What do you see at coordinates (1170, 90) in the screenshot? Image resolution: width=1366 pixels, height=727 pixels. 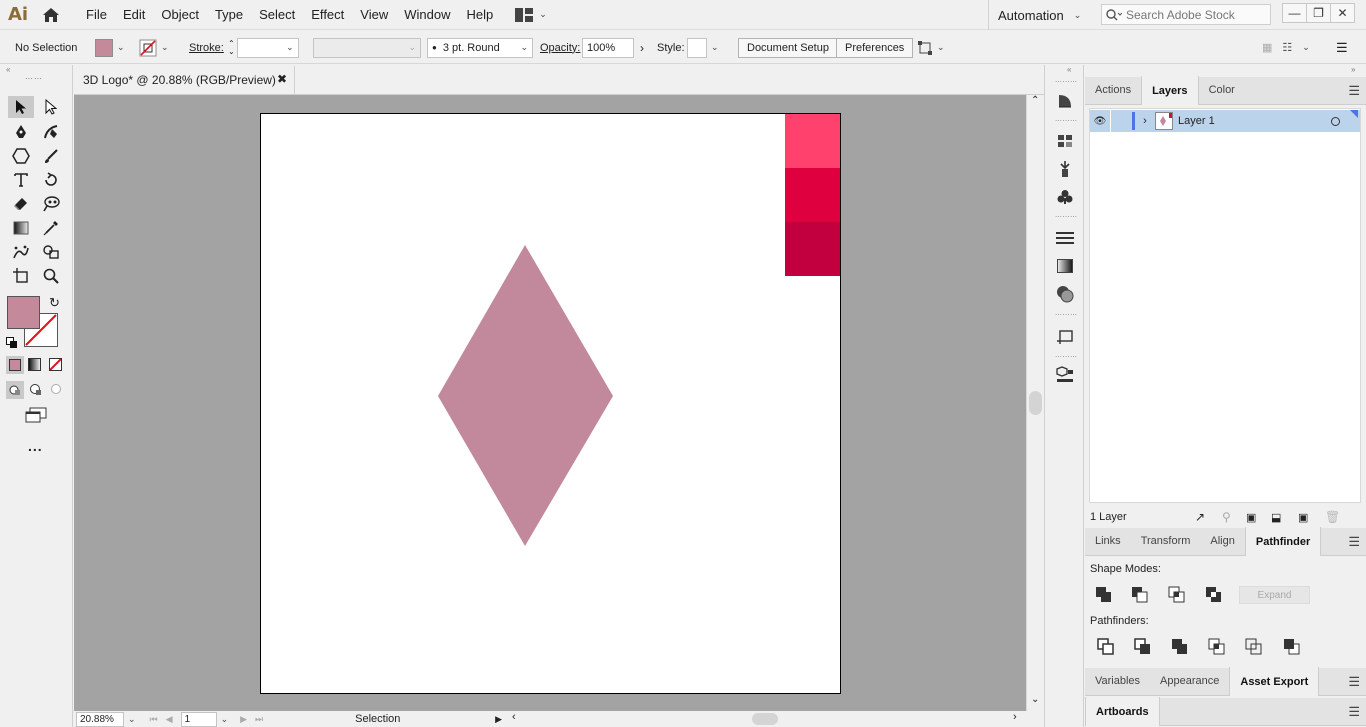 I see `tab-layers: Layers` at bounding box center [1170, 90].